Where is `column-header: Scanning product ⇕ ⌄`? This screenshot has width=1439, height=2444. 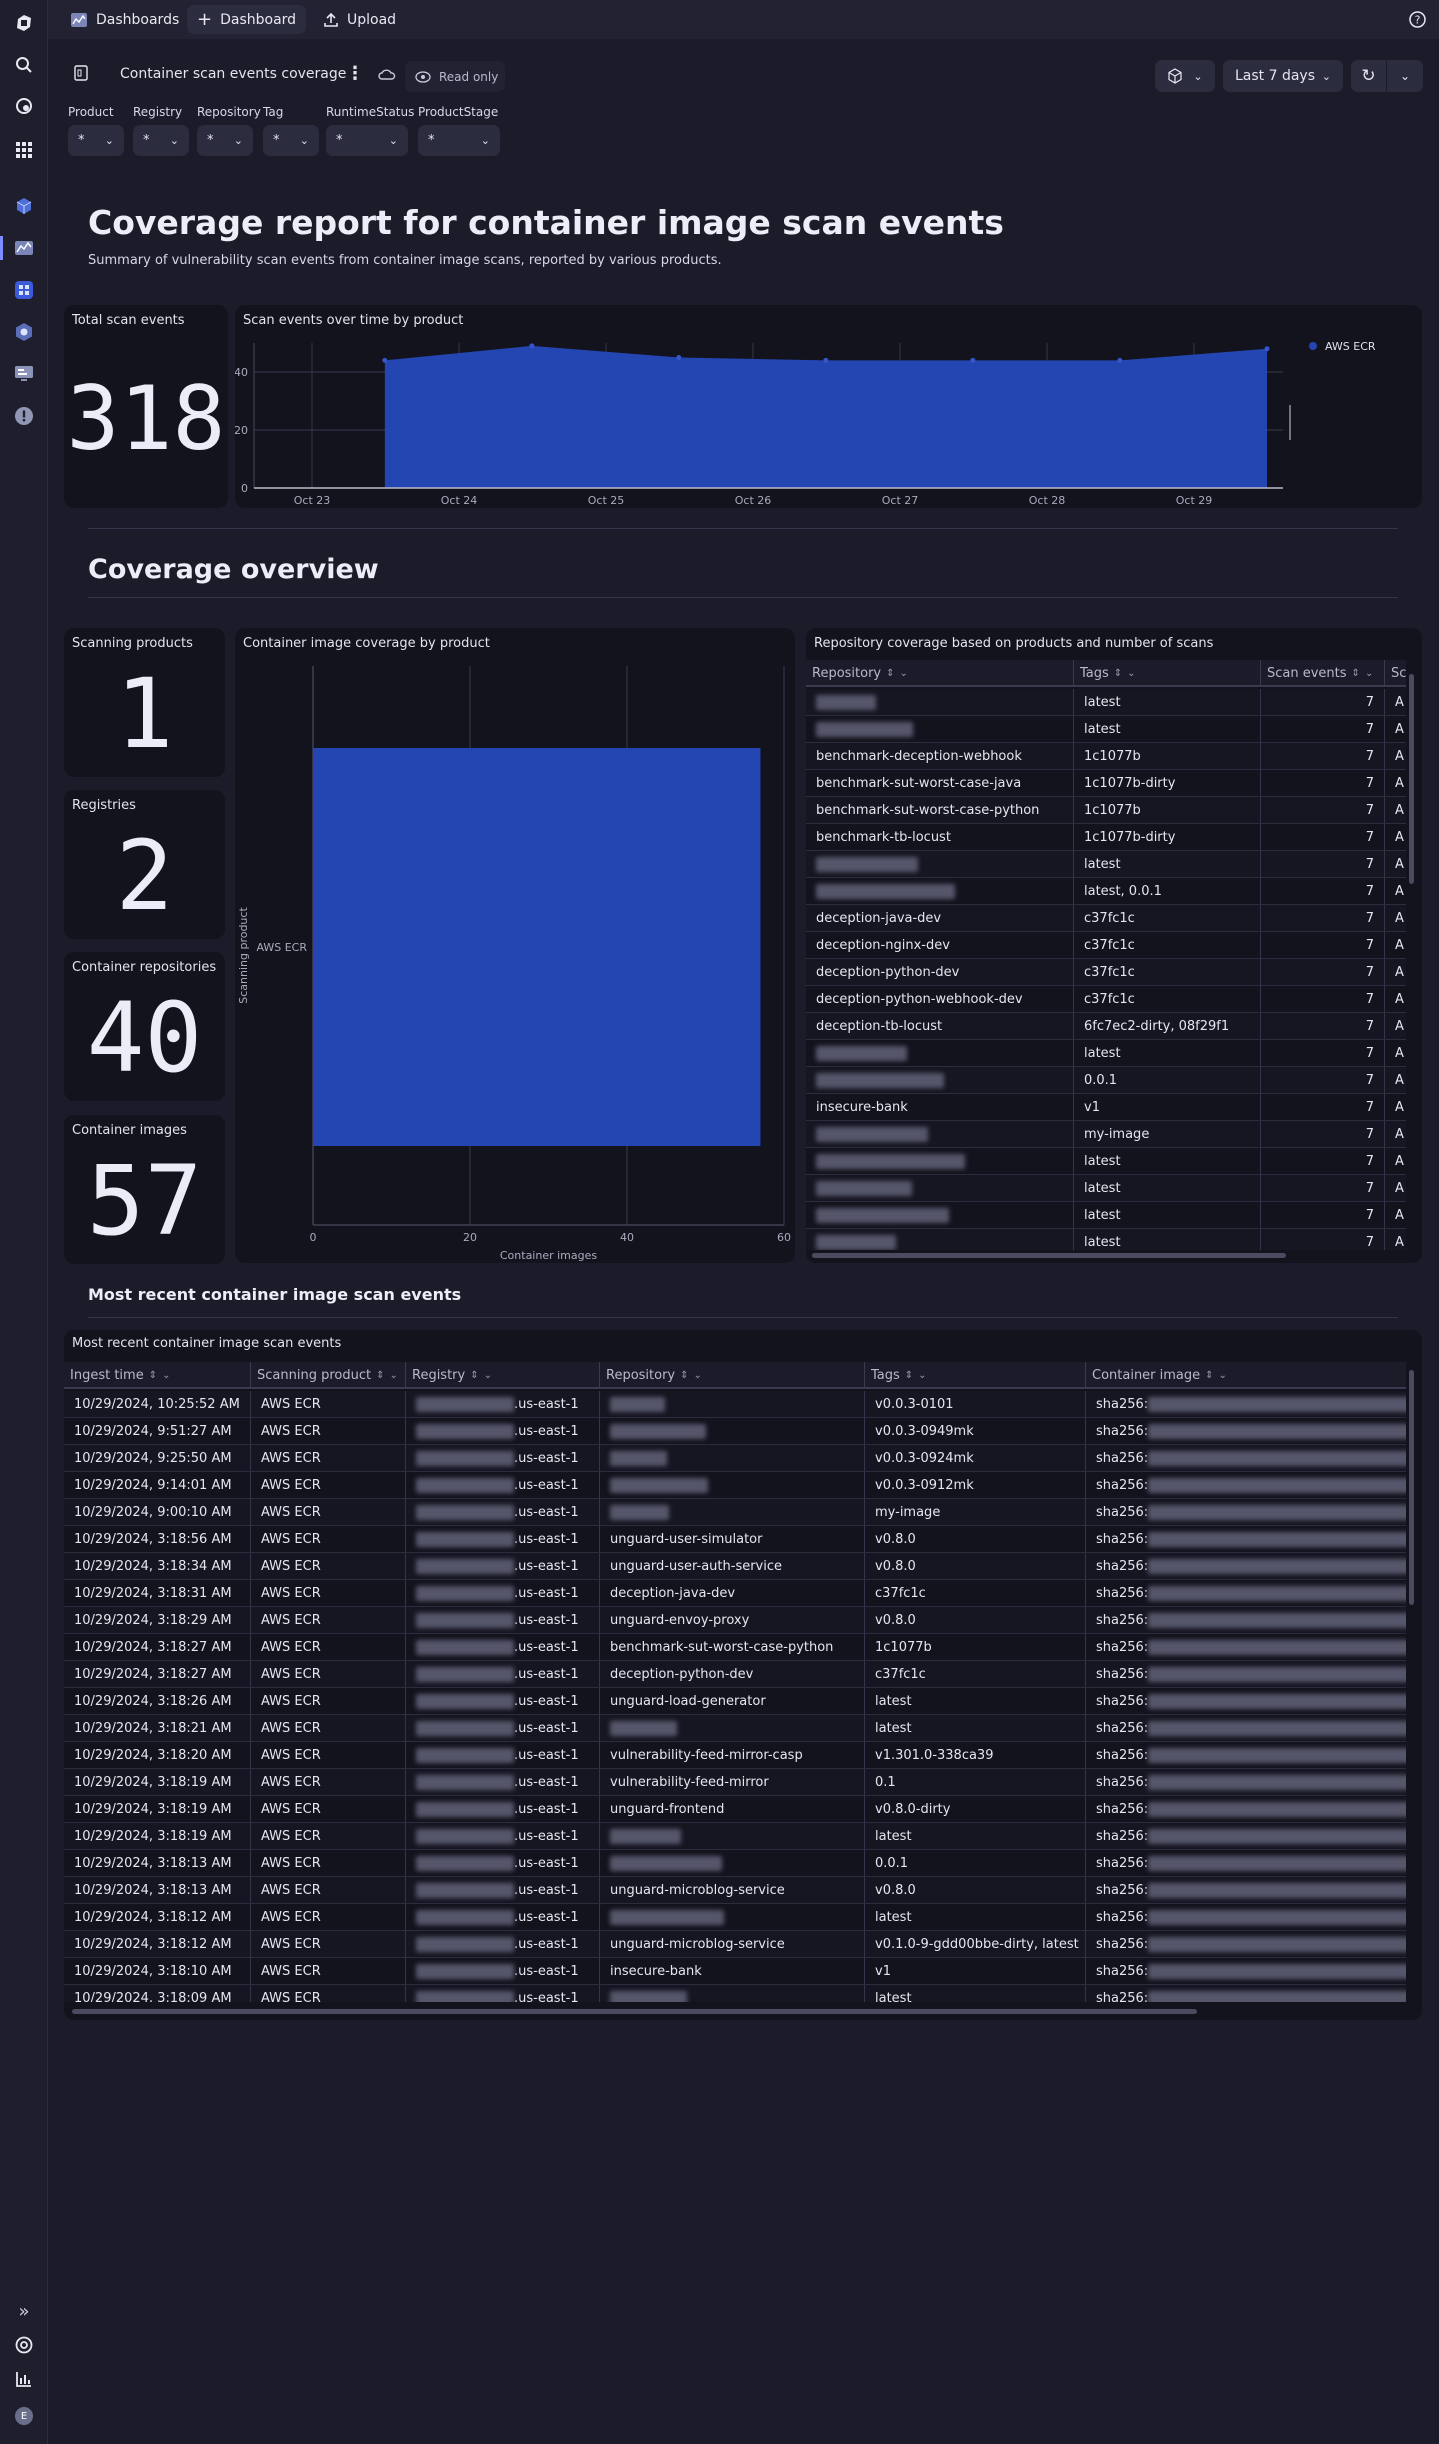
column-header: Scanning product ⇕ ⌄ is located at coordinates (327, 1375).